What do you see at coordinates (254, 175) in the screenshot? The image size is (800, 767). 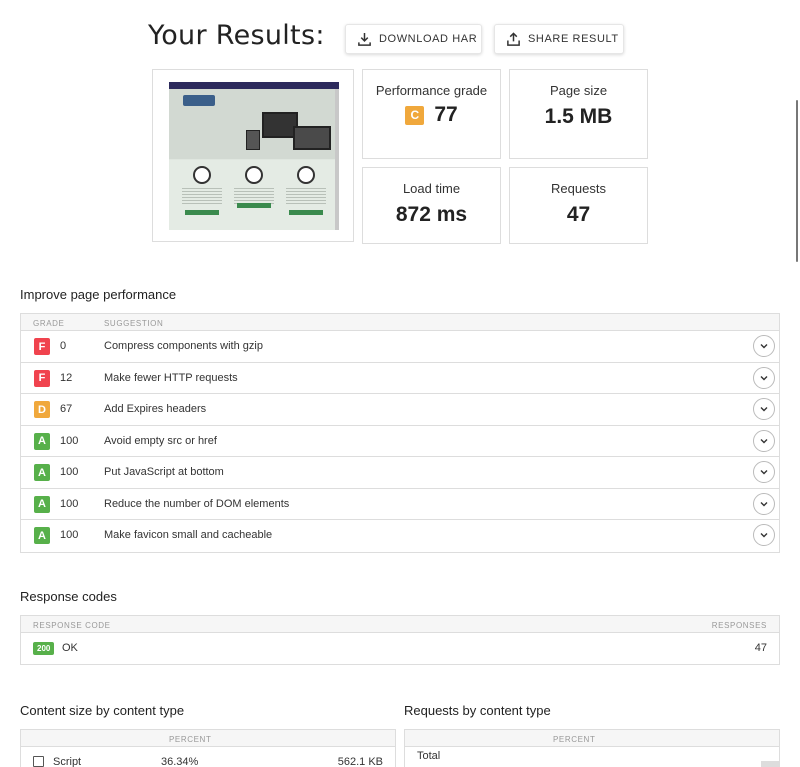 I see `thumbnail-wrench-icon` at bounding box center [254, 175].